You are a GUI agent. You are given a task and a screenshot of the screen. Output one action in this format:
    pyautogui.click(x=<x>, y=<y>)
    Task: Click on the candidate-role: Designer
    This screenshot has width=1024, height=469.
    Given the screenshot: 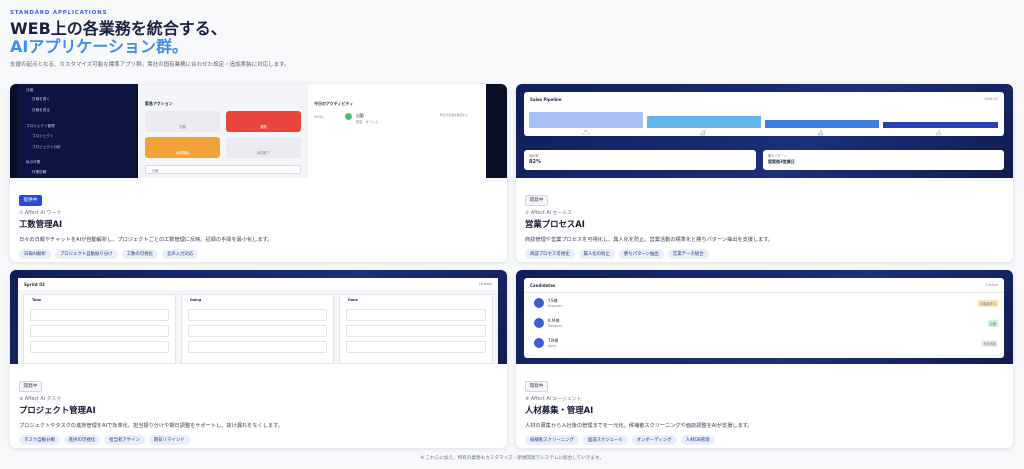 What is the action you would take?
    pyautogui.click(x=555, y=326)
    